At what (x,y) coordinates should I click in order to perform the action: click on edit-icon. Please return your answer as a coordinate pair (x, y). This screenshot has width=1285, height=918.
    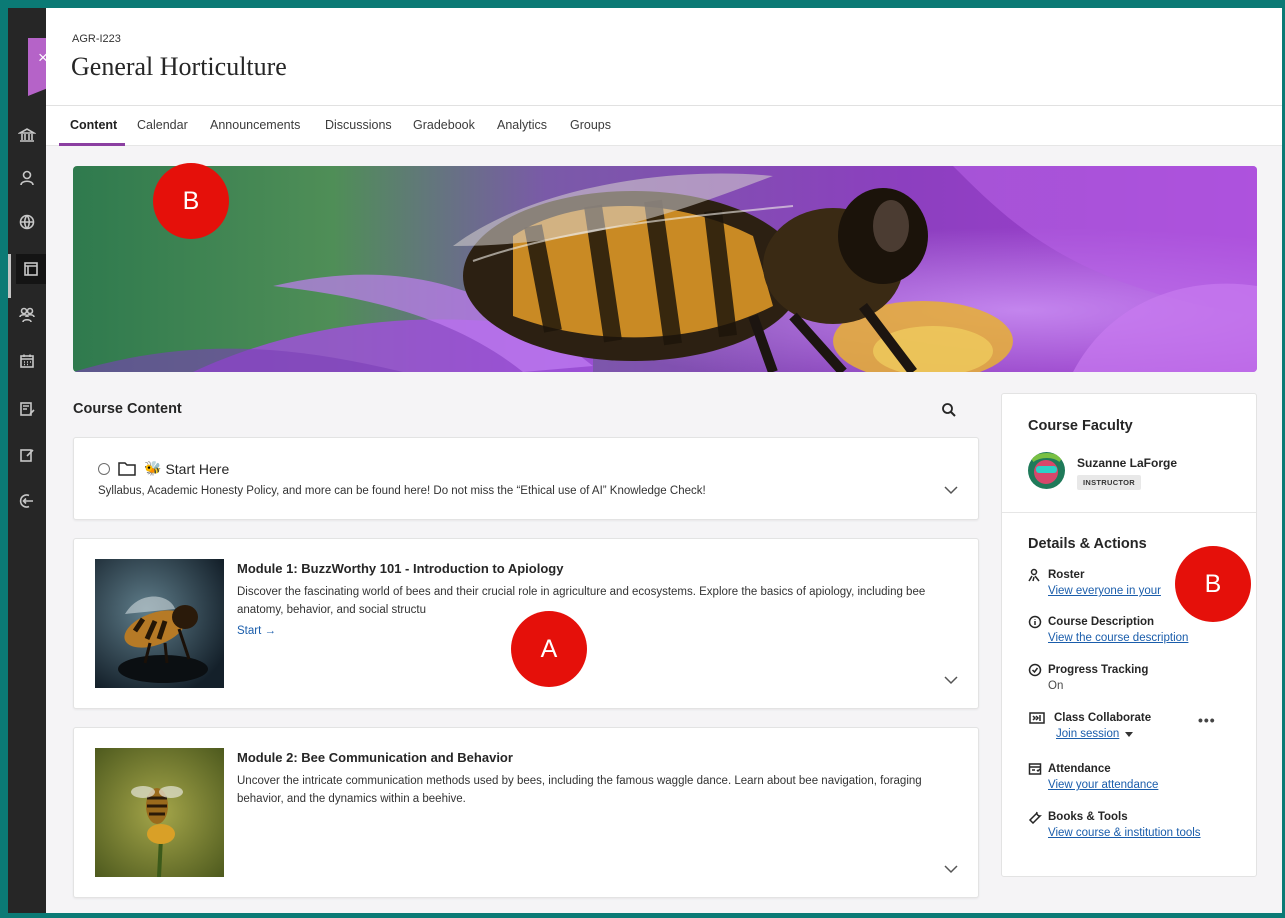
    Looking at the image, I should click on (27, 455).